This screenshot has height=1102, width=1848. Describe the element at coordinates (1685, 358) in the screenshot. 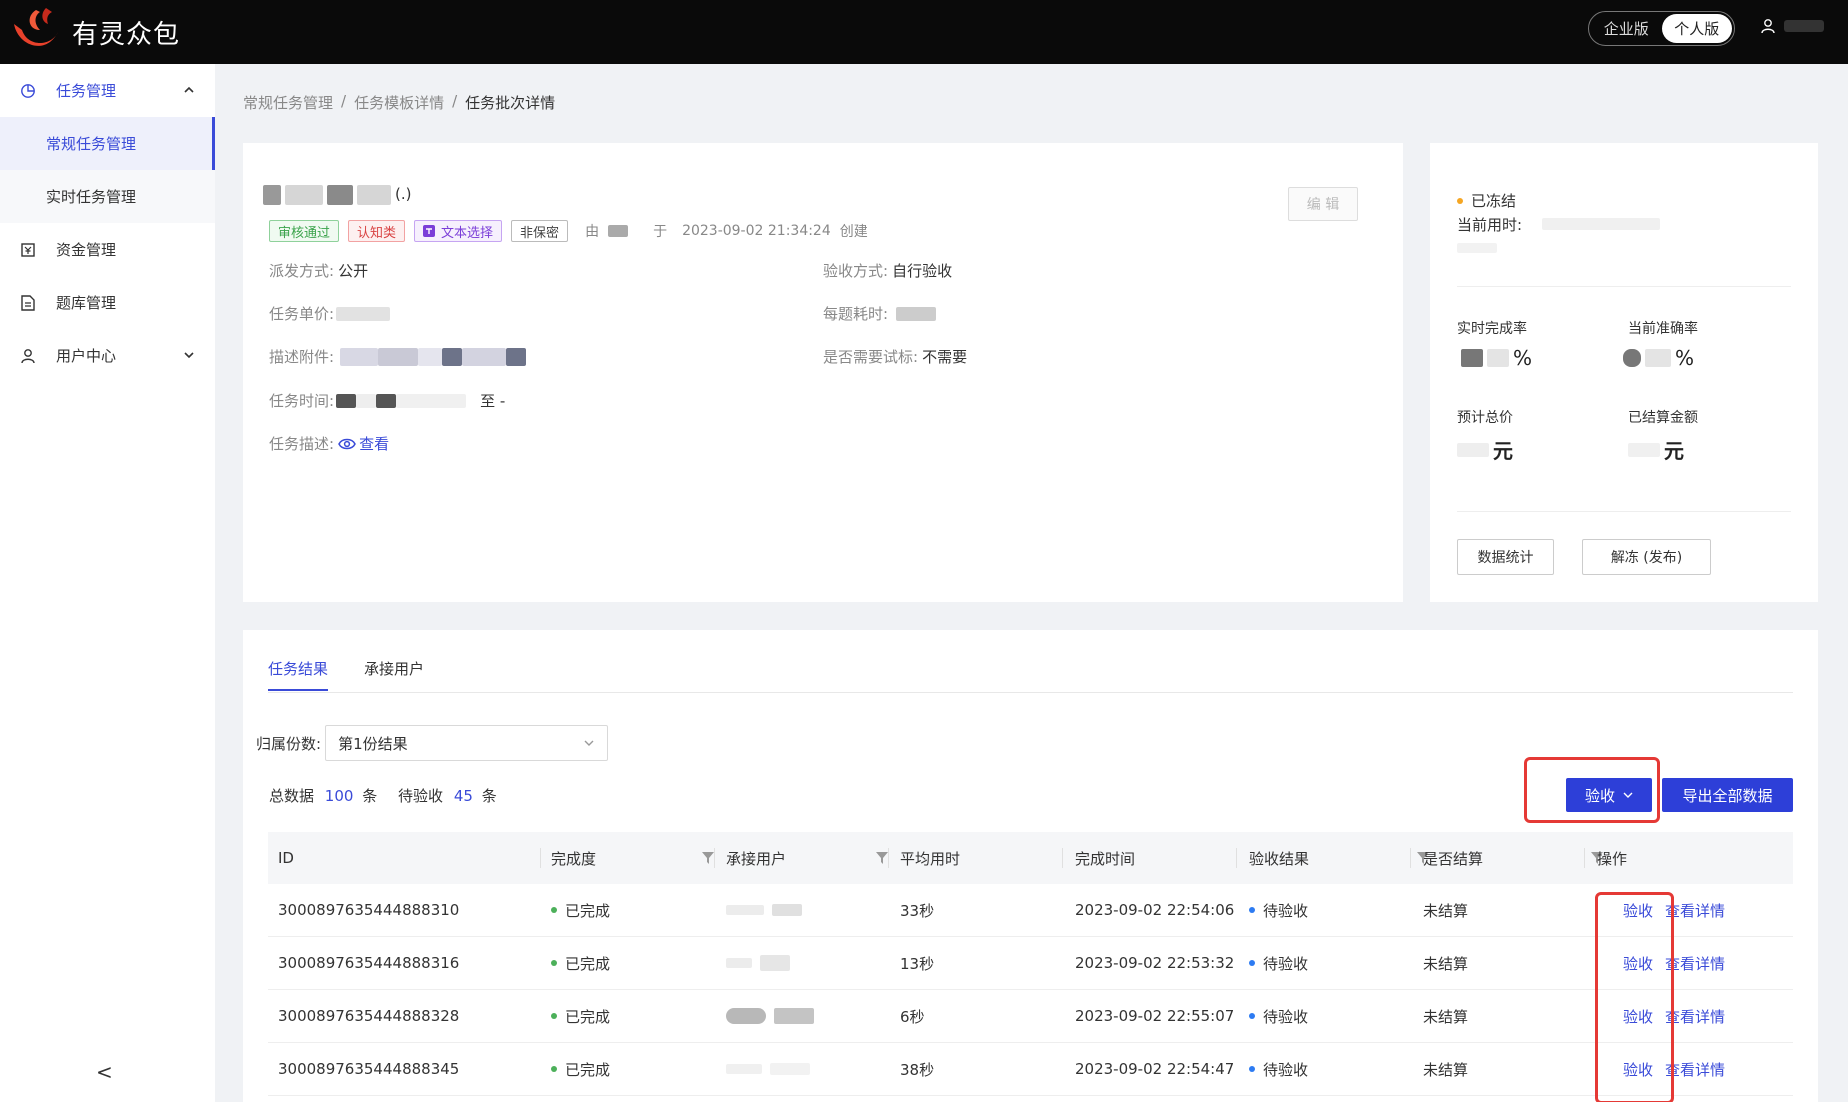

I see `percent-unit: %` at that location.